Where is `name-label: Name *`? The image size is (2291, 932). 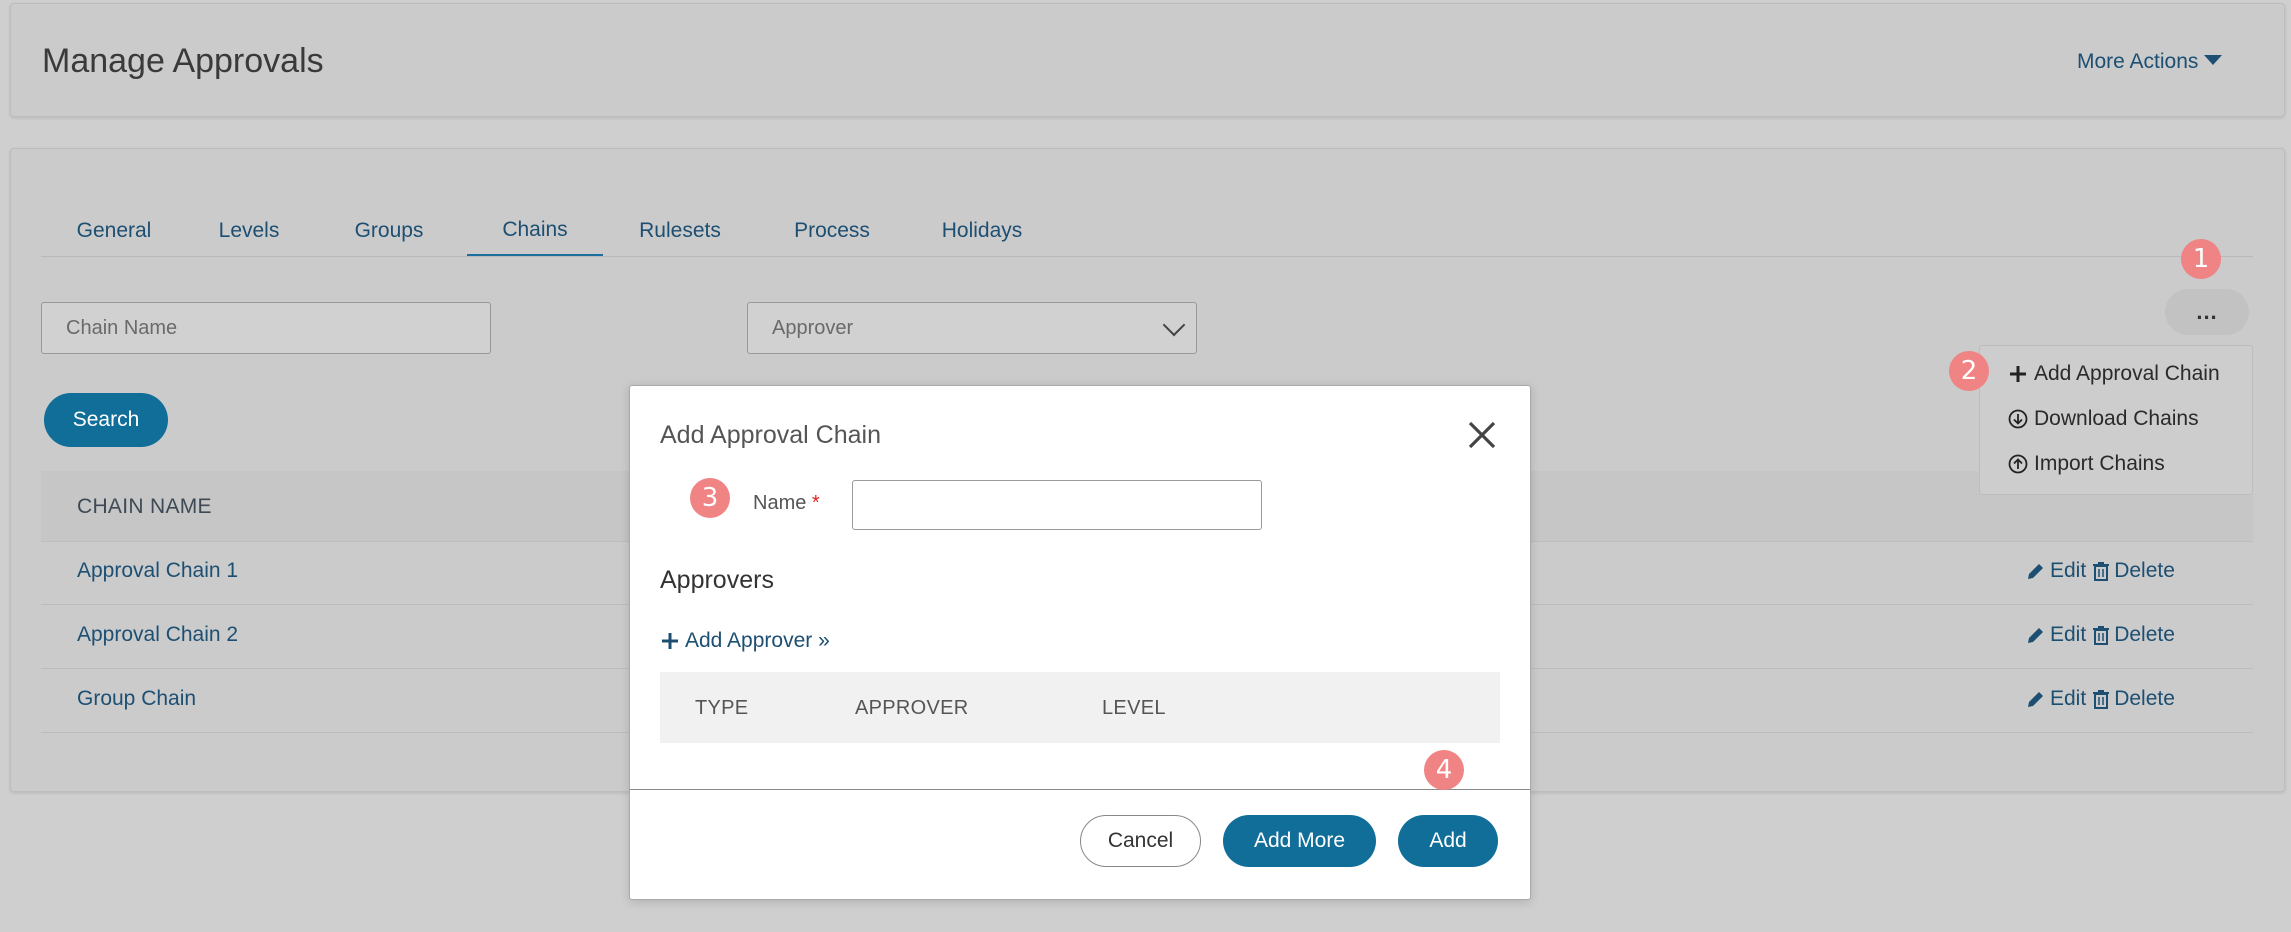 name-label: Name * is located at coordinates (786, 503).